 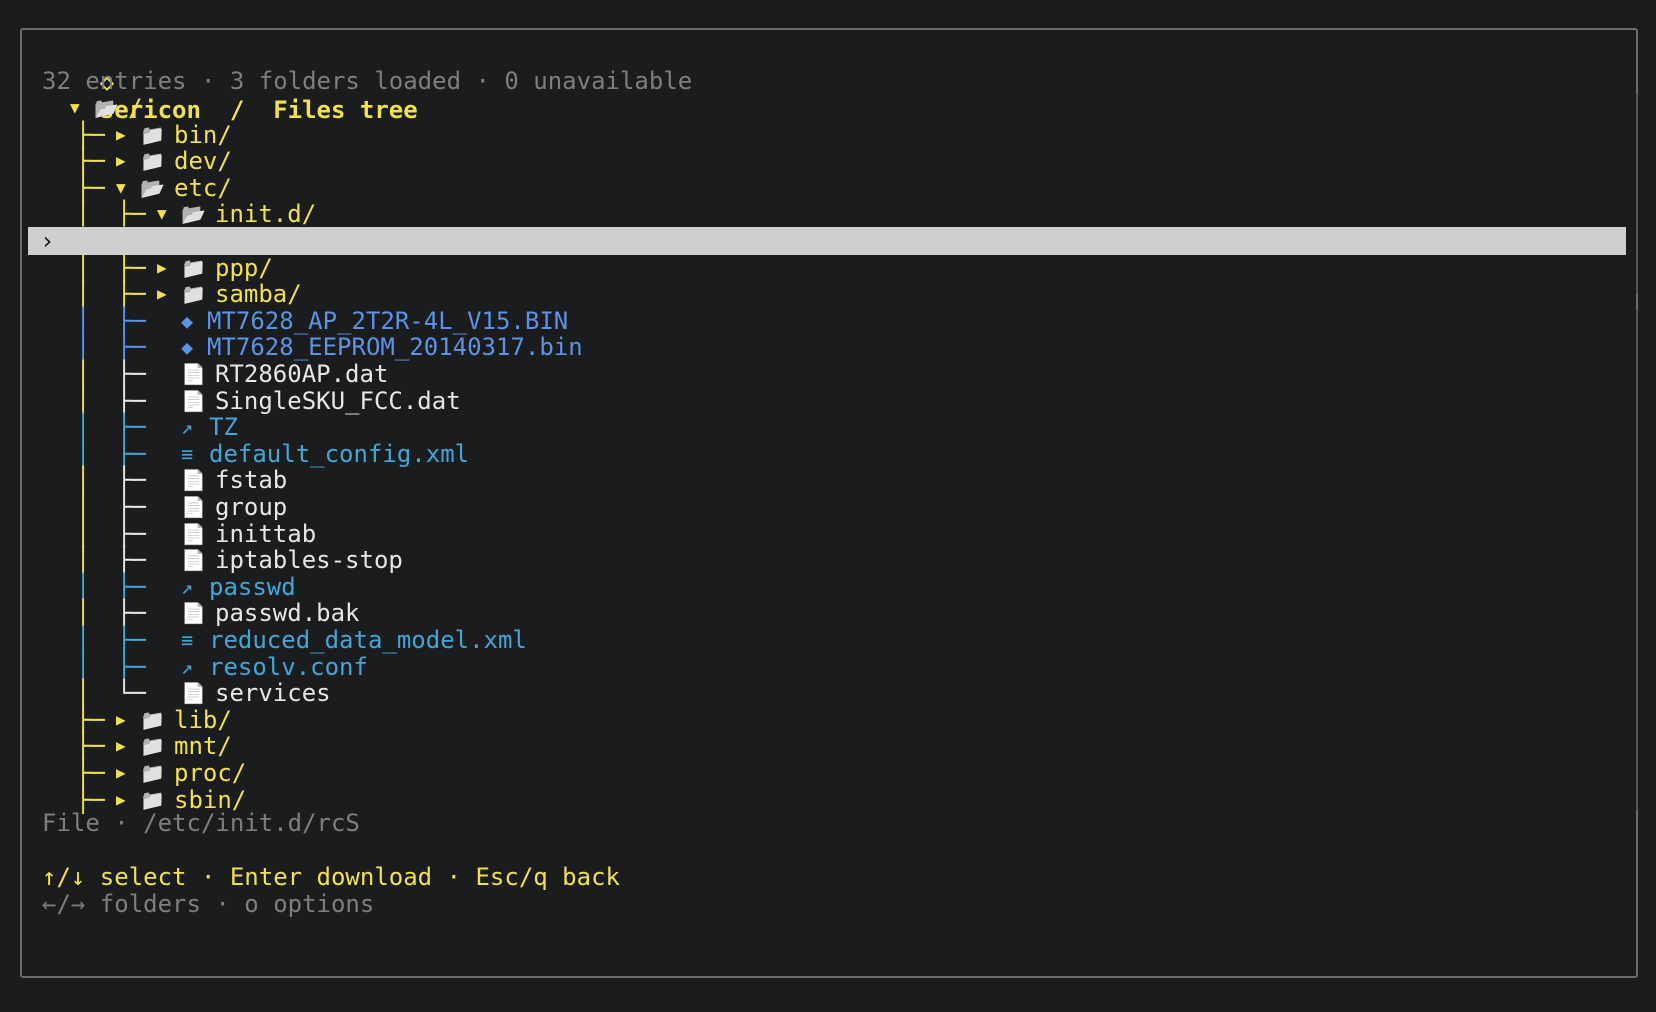 What do you see at coordinates (817, 720) in the screenshot?
I see `tree-folder-row: ├─ ▶ 📁 lib/` at bounding box center [817, 720].